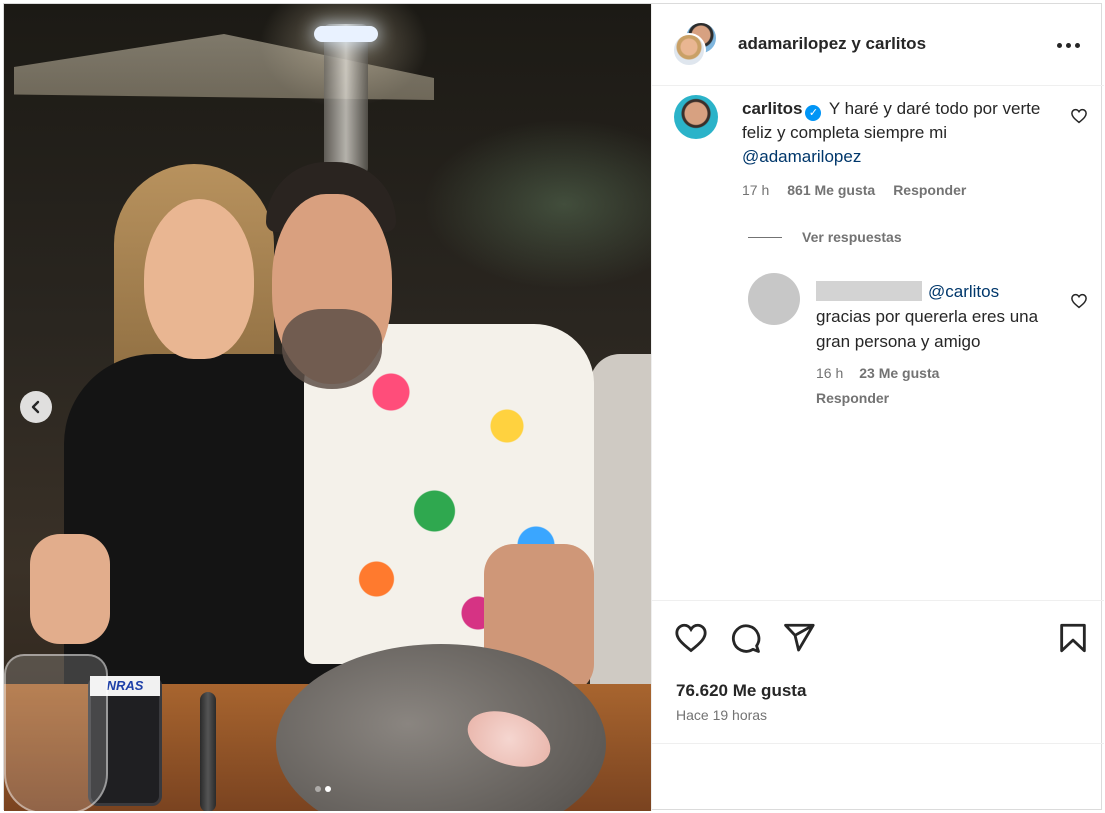 The image size is (1105, 813). I want to click on comment-username: carlitos, so click(772, 108).